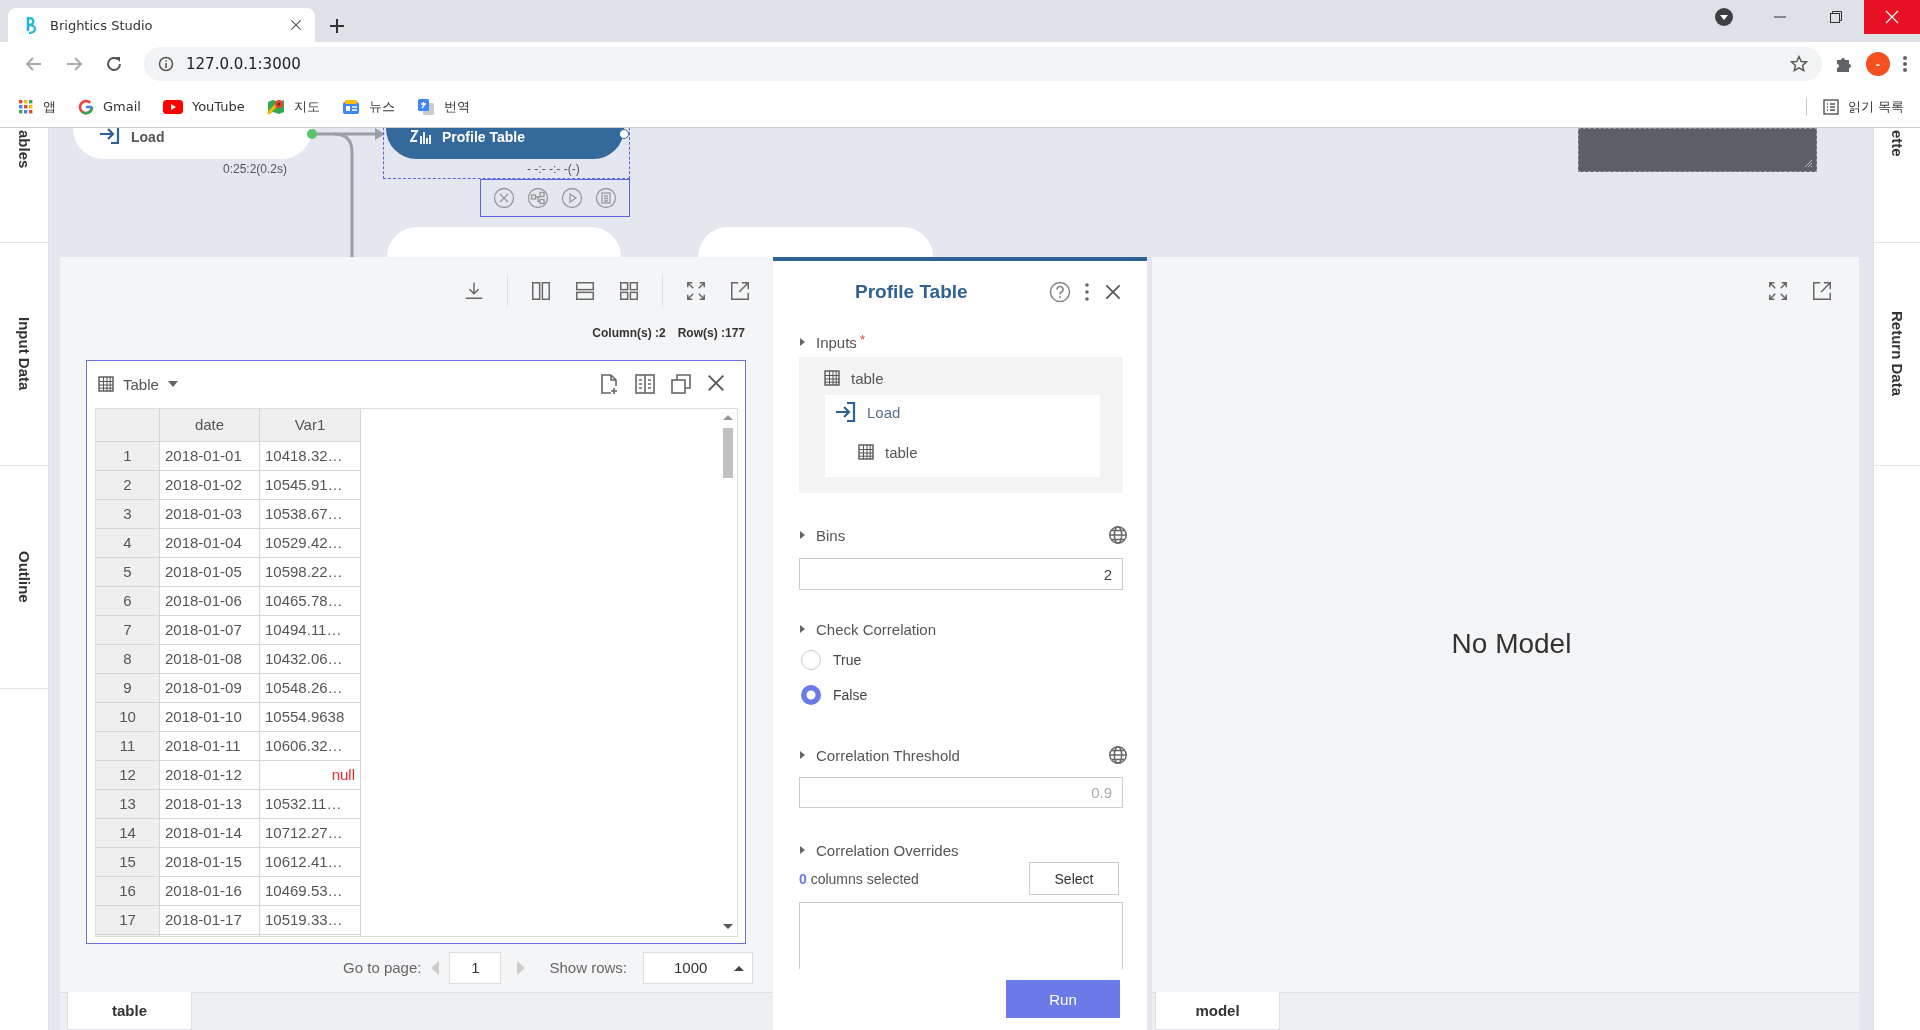 This screenshot has height=1030, width=1920. I want to click on bins-field: 2, so click(961, 574).